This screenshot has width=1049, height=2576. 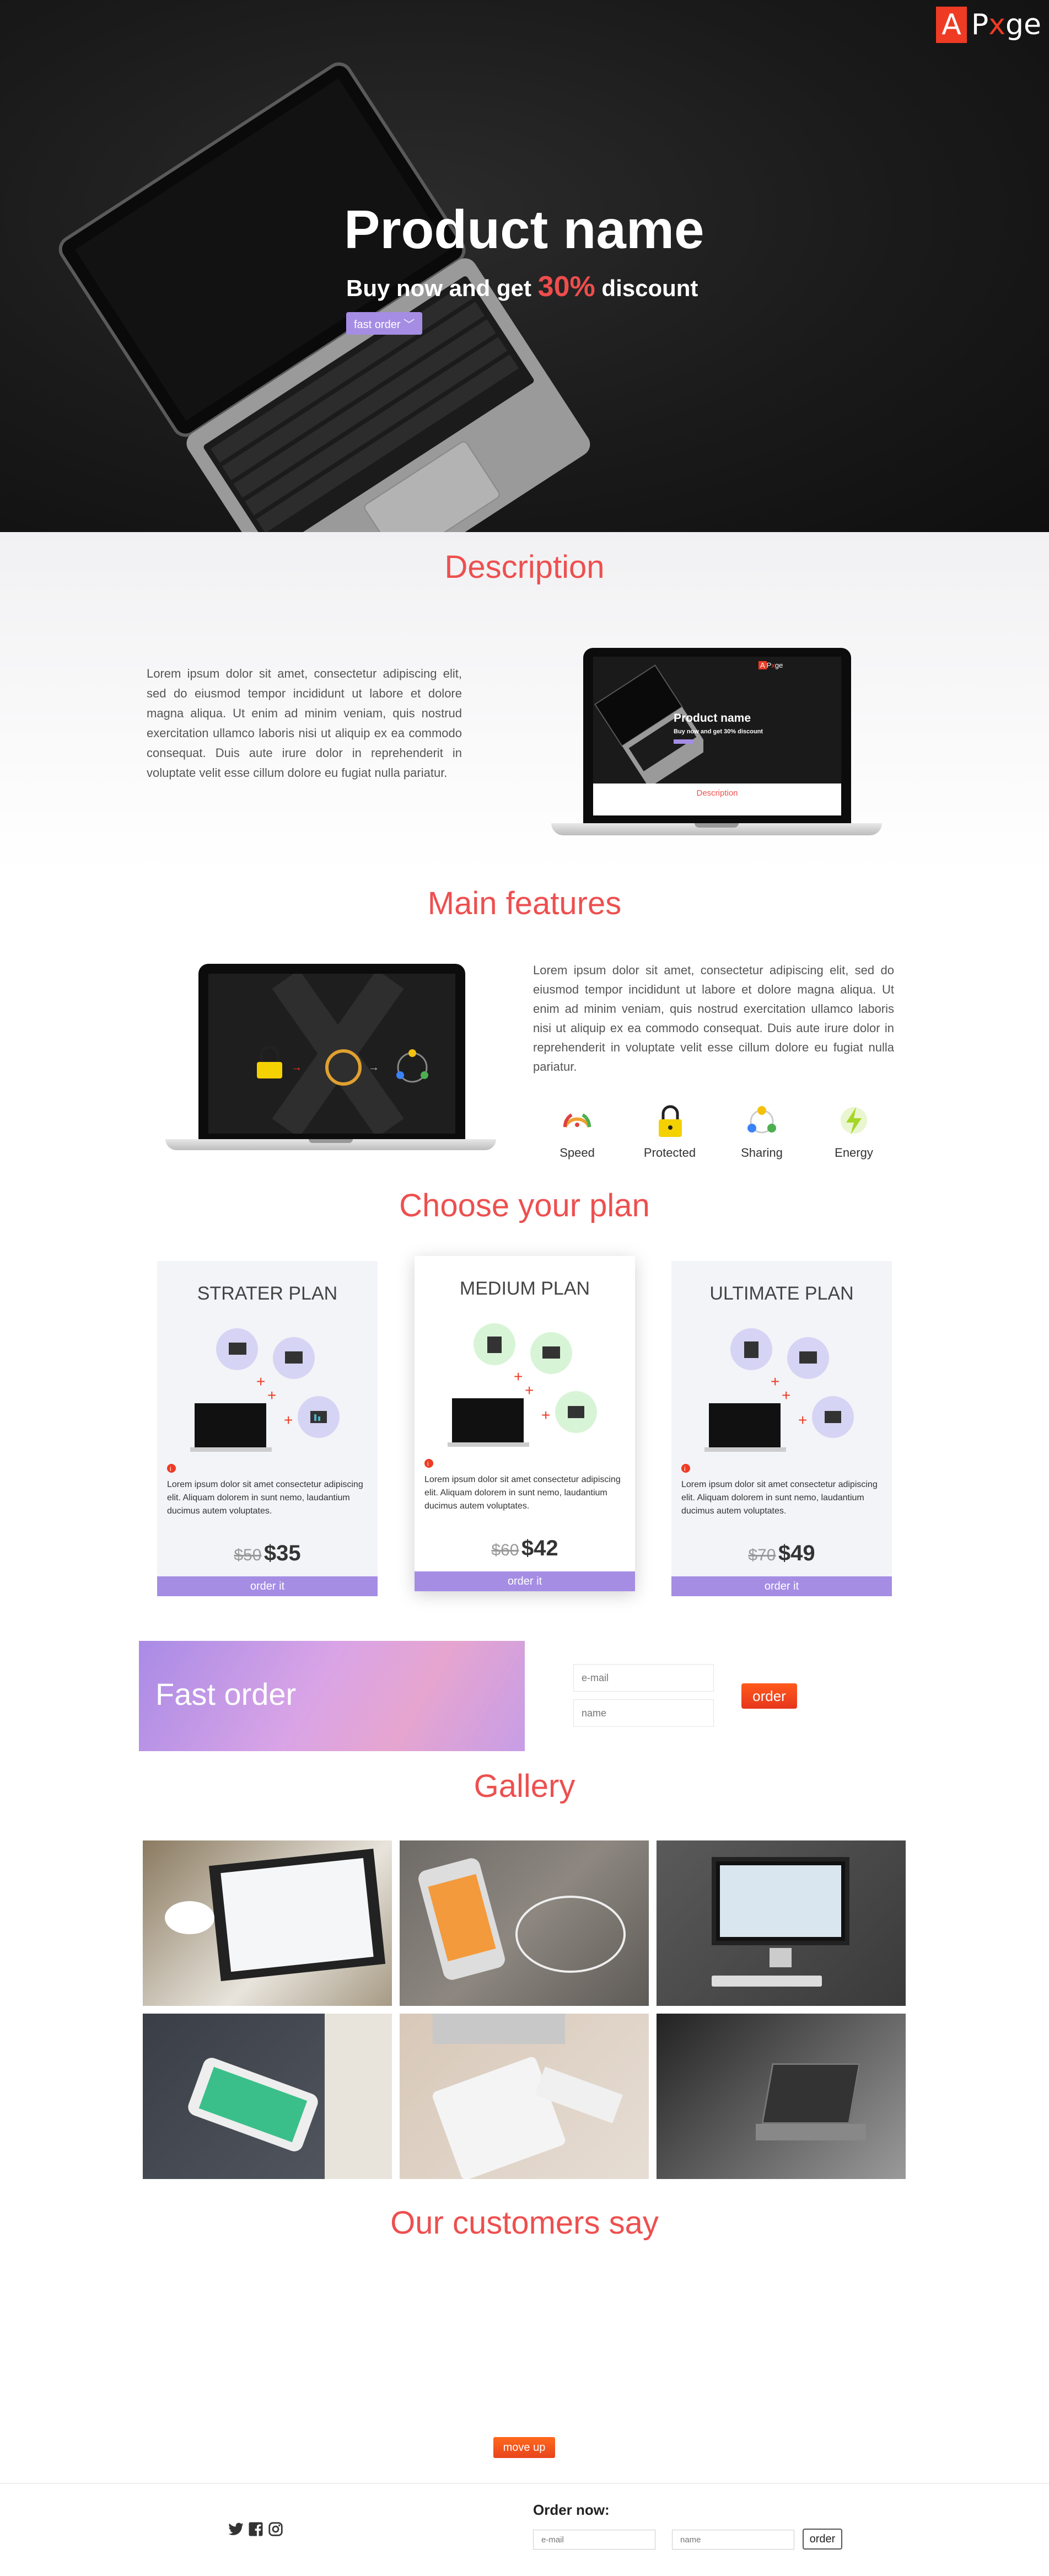 I want to click on footer-order-button: order, so click(x=822, y=2539).